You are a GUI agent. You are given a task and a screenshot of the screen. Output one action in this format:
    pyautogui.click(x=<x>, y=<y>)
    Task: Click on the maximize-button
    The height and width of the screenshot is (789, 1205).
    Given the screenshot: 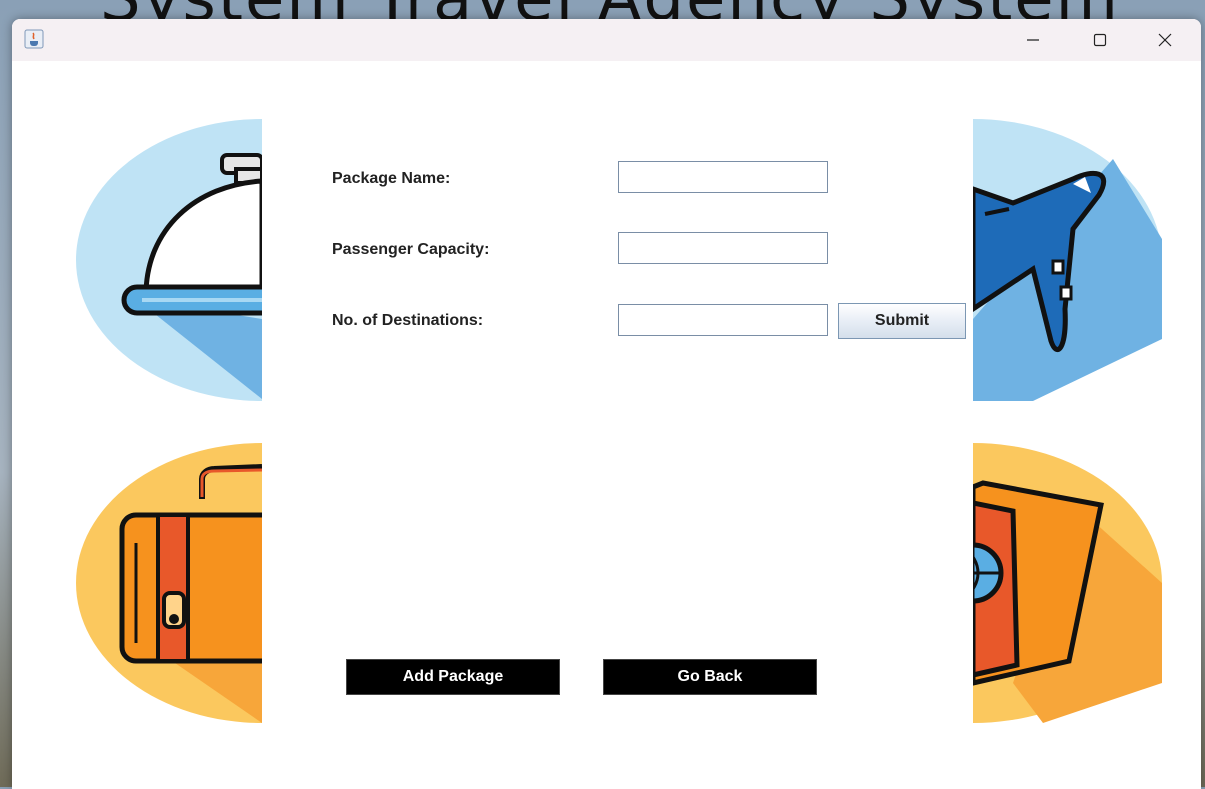 What is the action you would take?
    pyautogui.click(x=1100, y=40)
    